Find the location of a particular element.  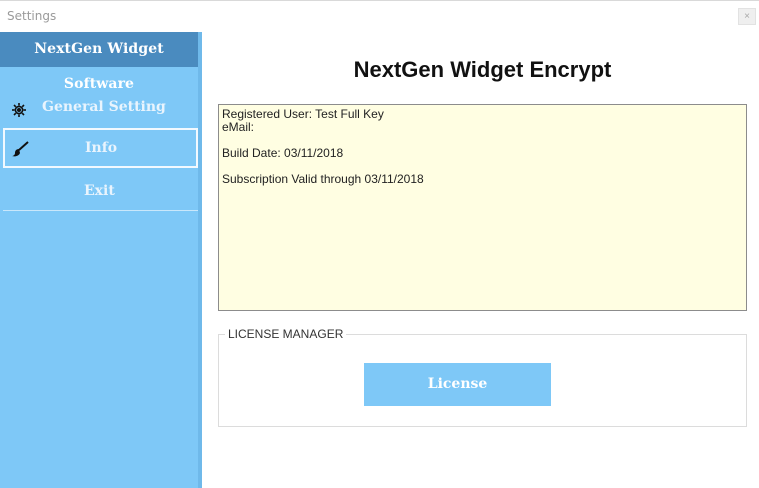

brand-title: NextGen Widget Software is located at coordinates (99, 62).